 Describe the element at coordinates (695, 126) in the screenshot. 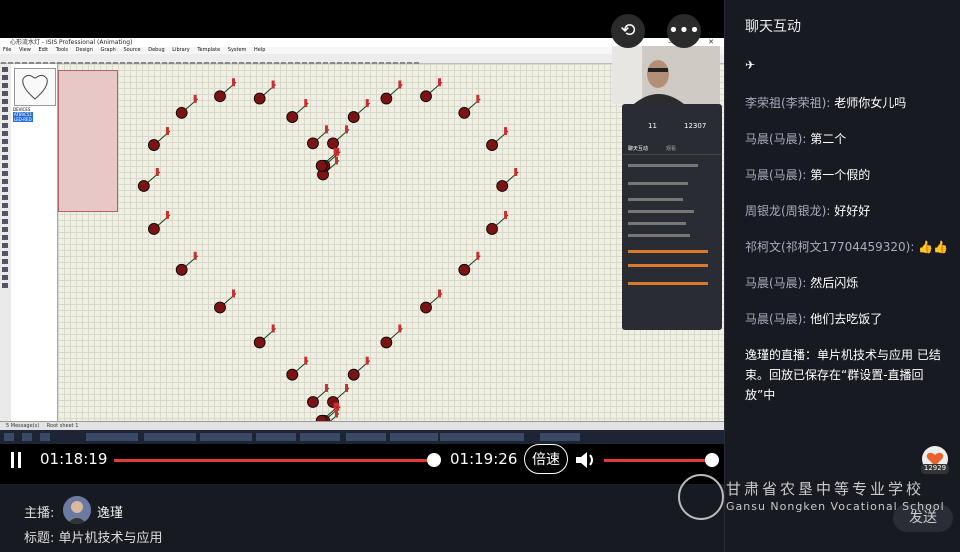

I see `likes-stat: 12307` at that location.